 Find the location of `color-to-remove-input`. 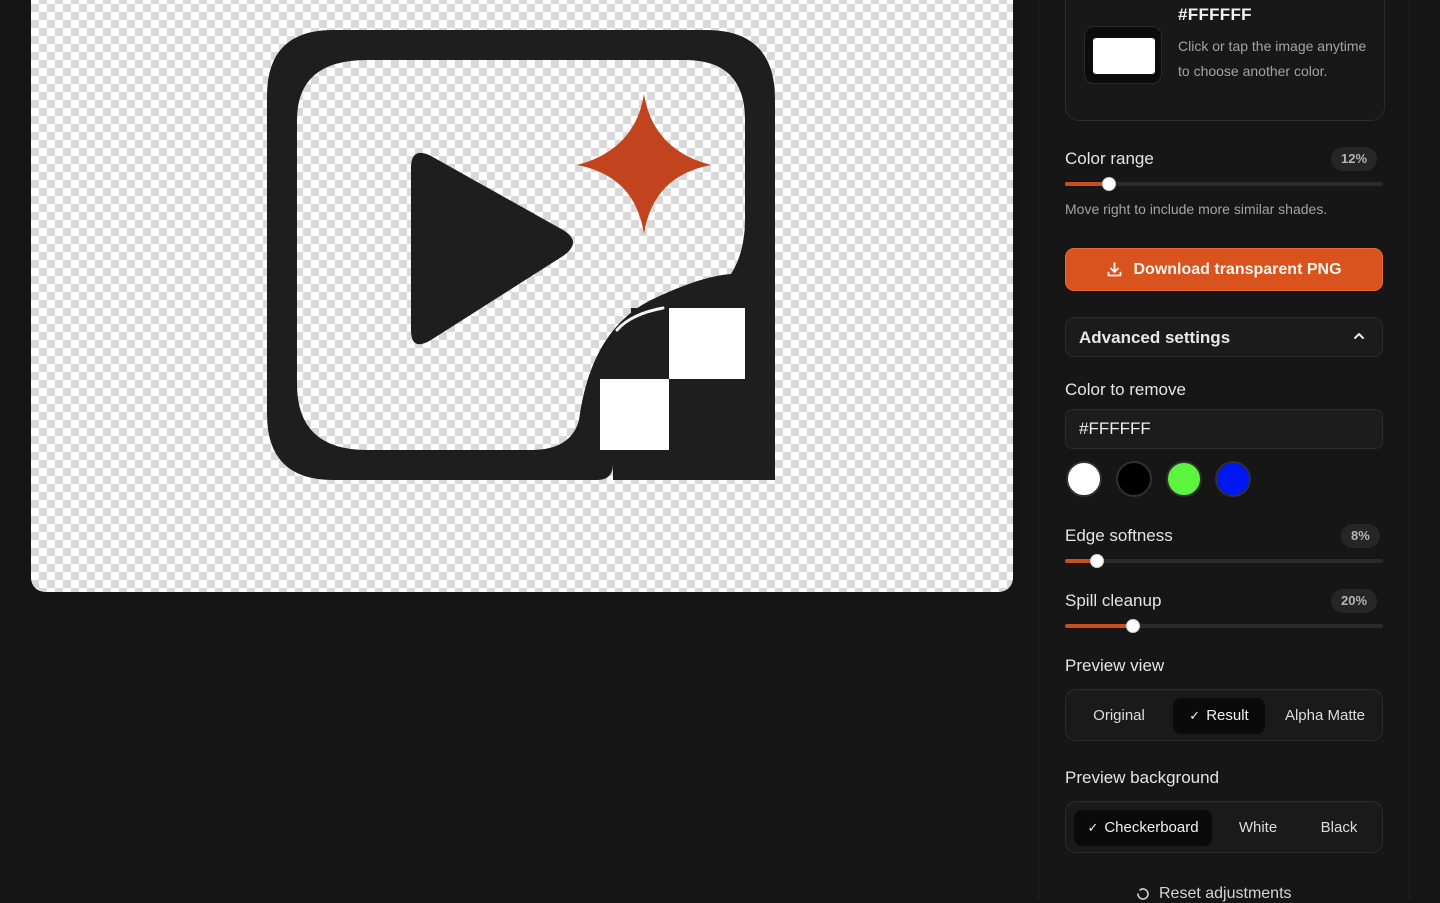

color-to-remove-input is located at coordinates (1224, 429).